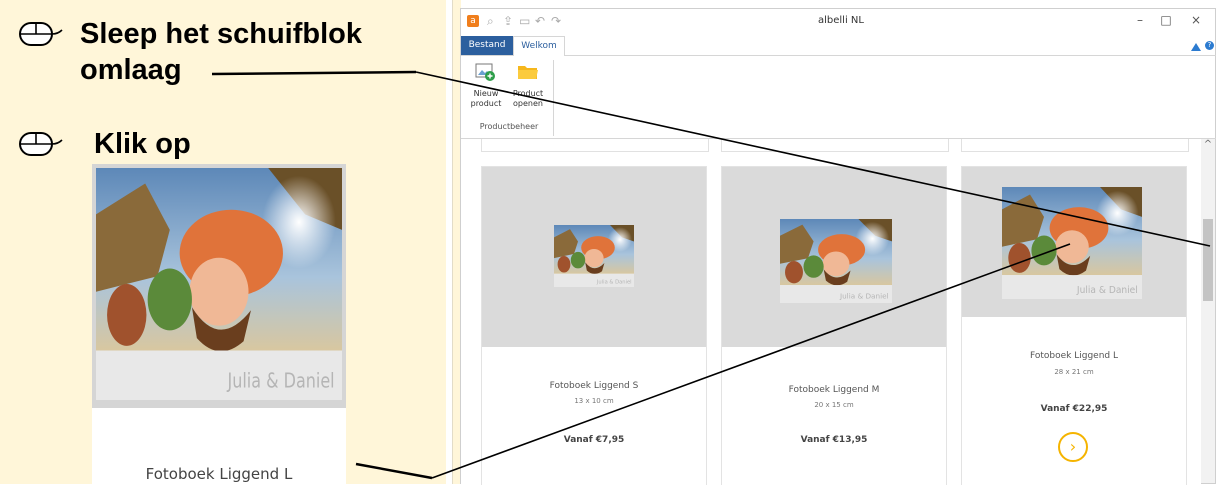  I want to click on product-price: Vanaf €7,95, so click(594, 440).